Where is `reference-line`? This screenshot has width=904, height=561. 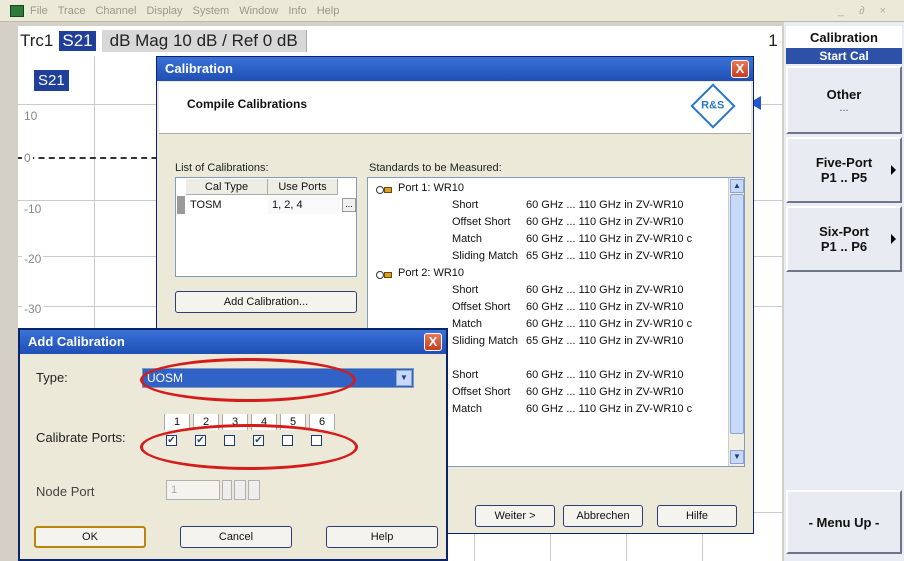 reference-line is located at coordinates (98, 158).